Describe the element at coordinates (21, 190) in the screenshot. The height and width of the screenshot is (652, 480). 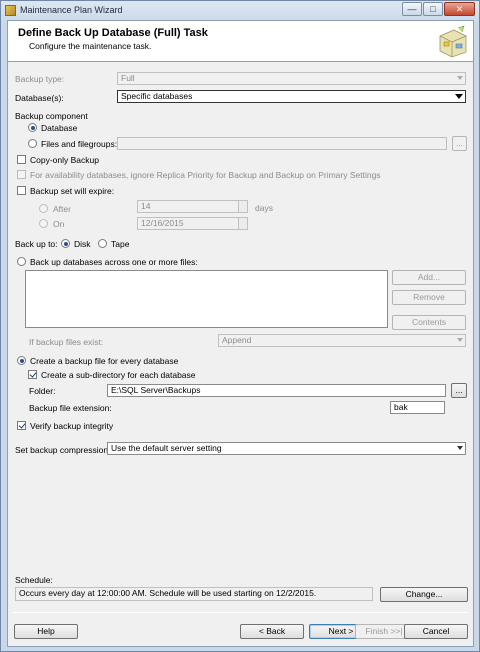
I see `expire-checkbox` at that location.